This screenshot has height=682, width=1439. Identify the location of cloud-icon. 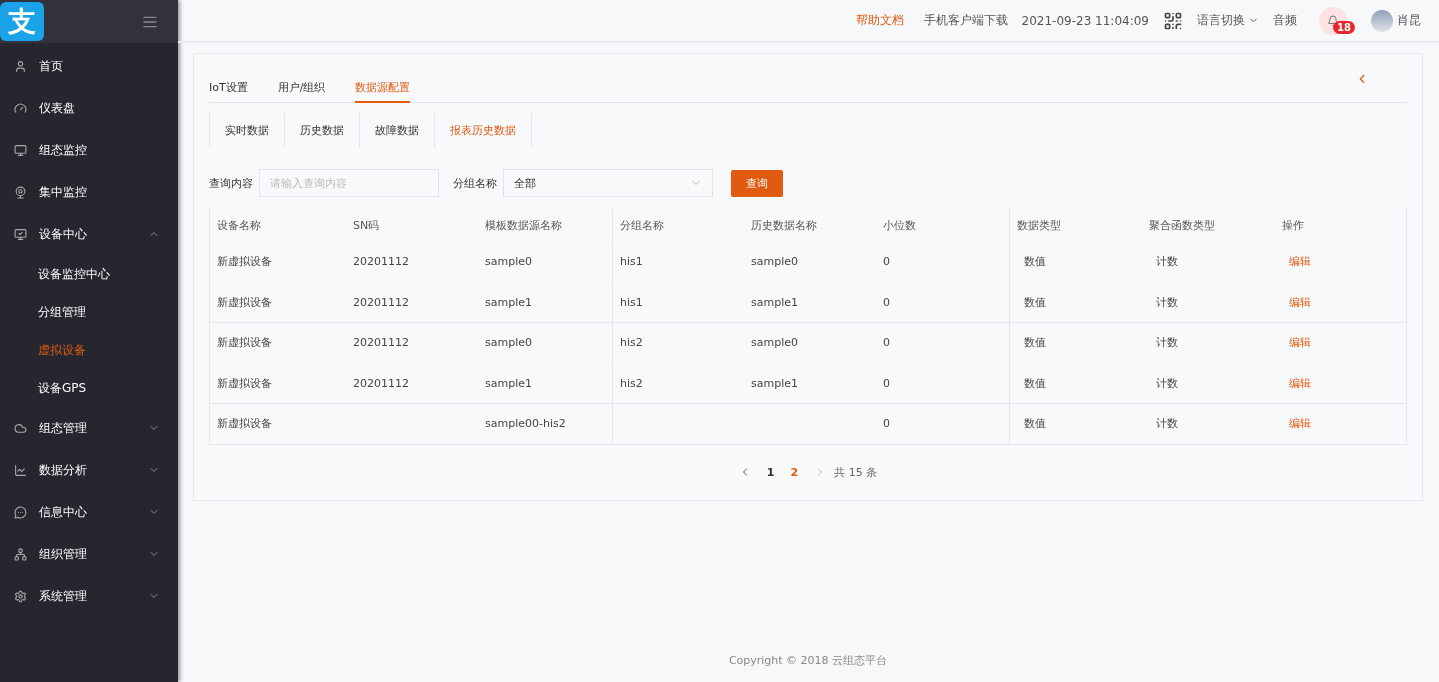
(20, 428).